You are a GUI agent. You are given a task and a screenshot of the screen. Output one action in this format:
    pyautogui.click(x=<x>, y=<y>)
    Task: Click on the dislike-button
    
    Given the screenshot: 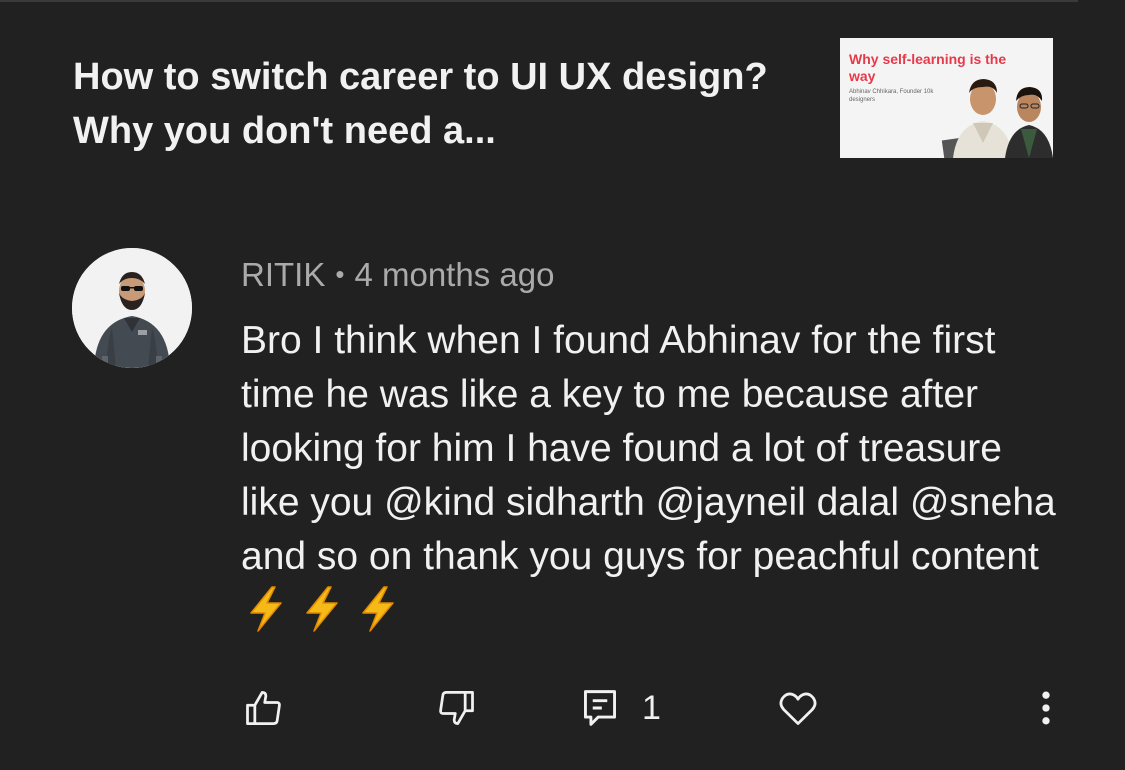 What is the action you would take?
    pyautogui.click(x=456, y=708)
    